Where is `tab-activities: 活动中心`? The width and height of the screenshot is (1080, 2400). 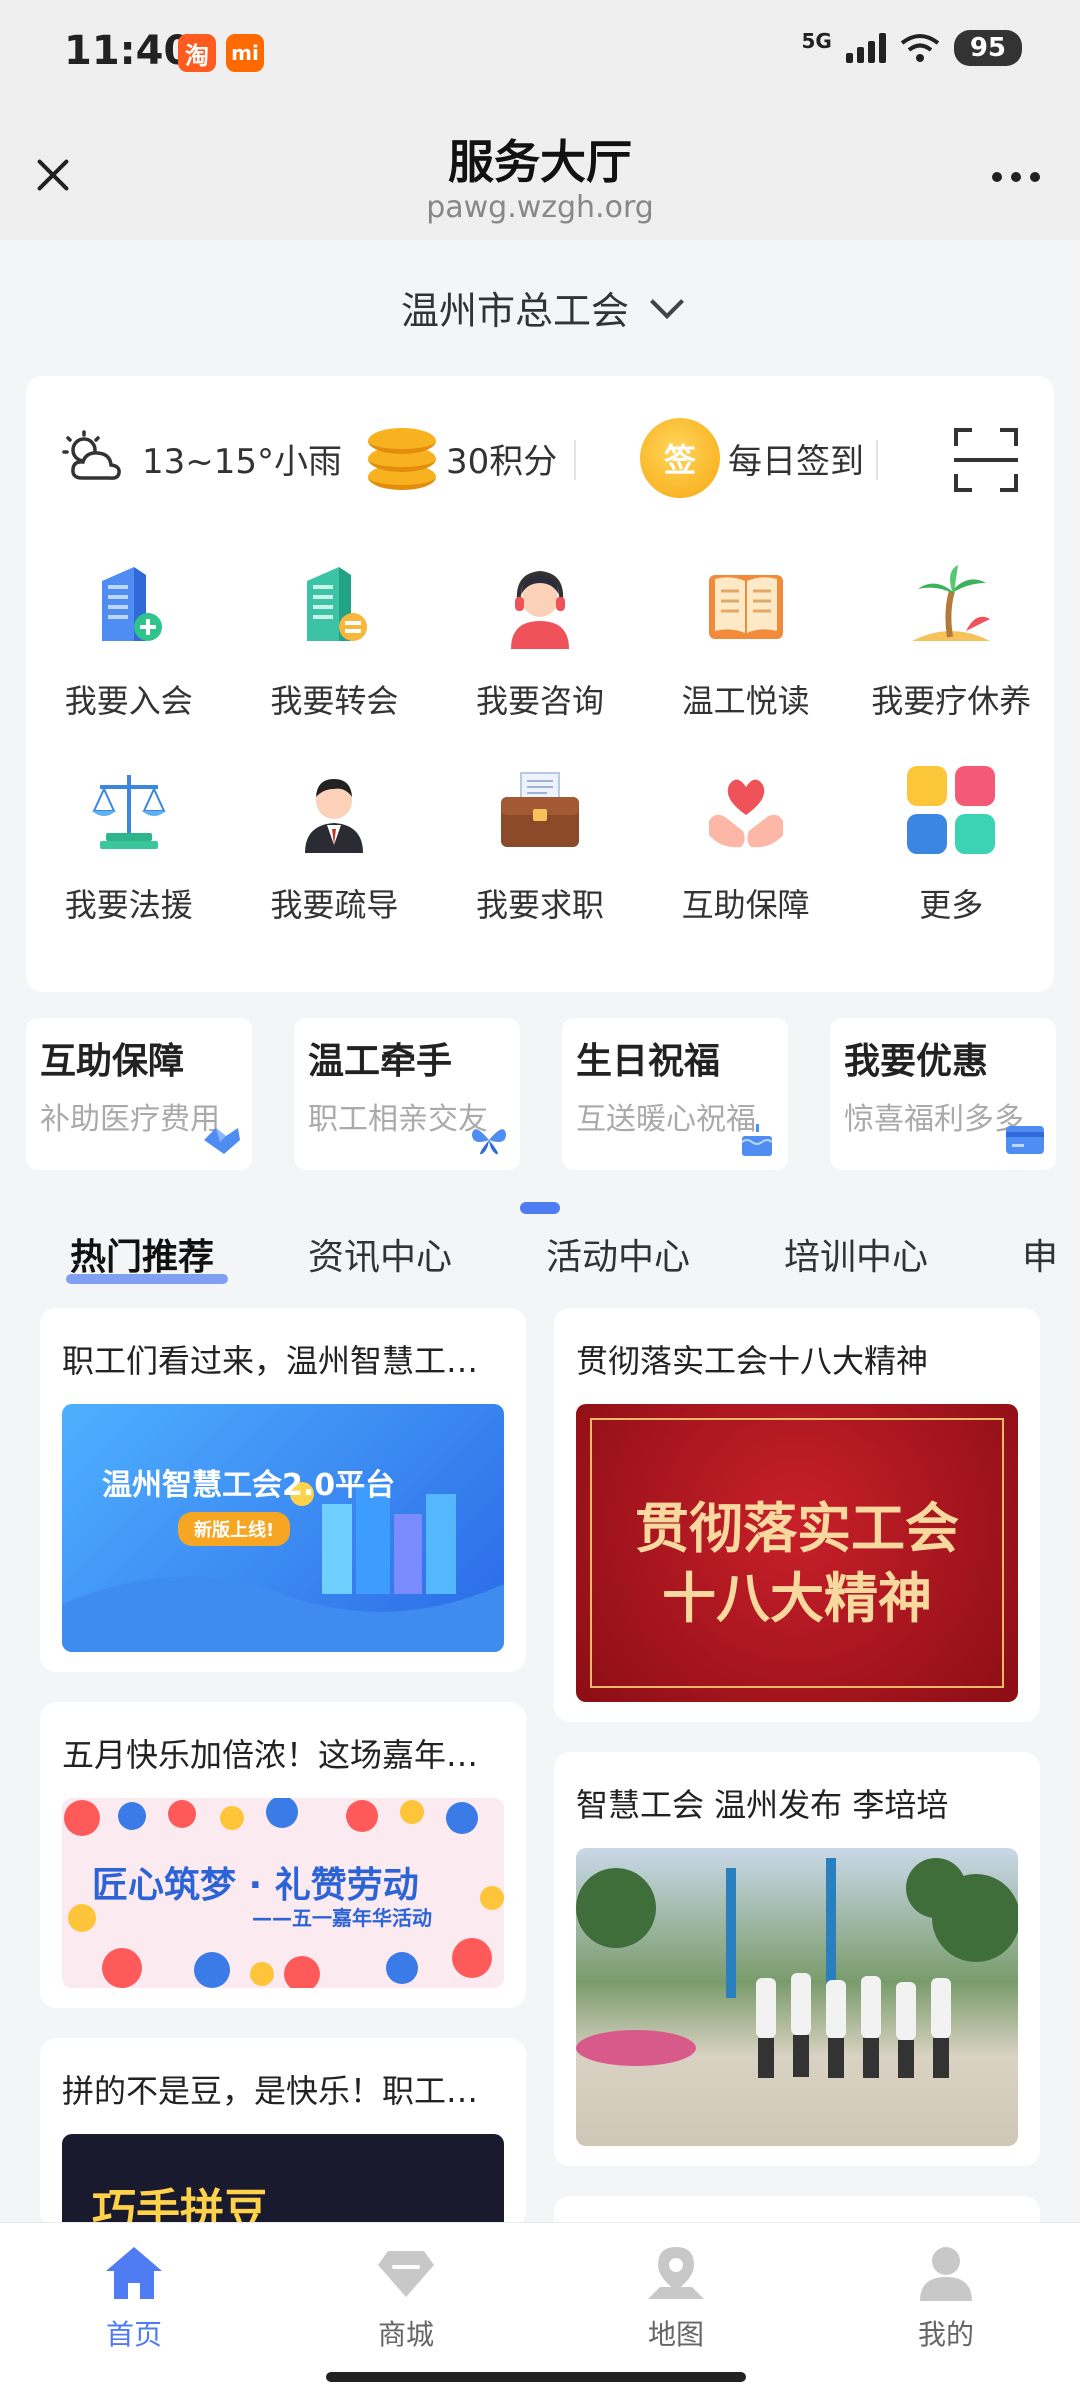 tab-activities: 活动中心 is located at coordinates (618, 1254).